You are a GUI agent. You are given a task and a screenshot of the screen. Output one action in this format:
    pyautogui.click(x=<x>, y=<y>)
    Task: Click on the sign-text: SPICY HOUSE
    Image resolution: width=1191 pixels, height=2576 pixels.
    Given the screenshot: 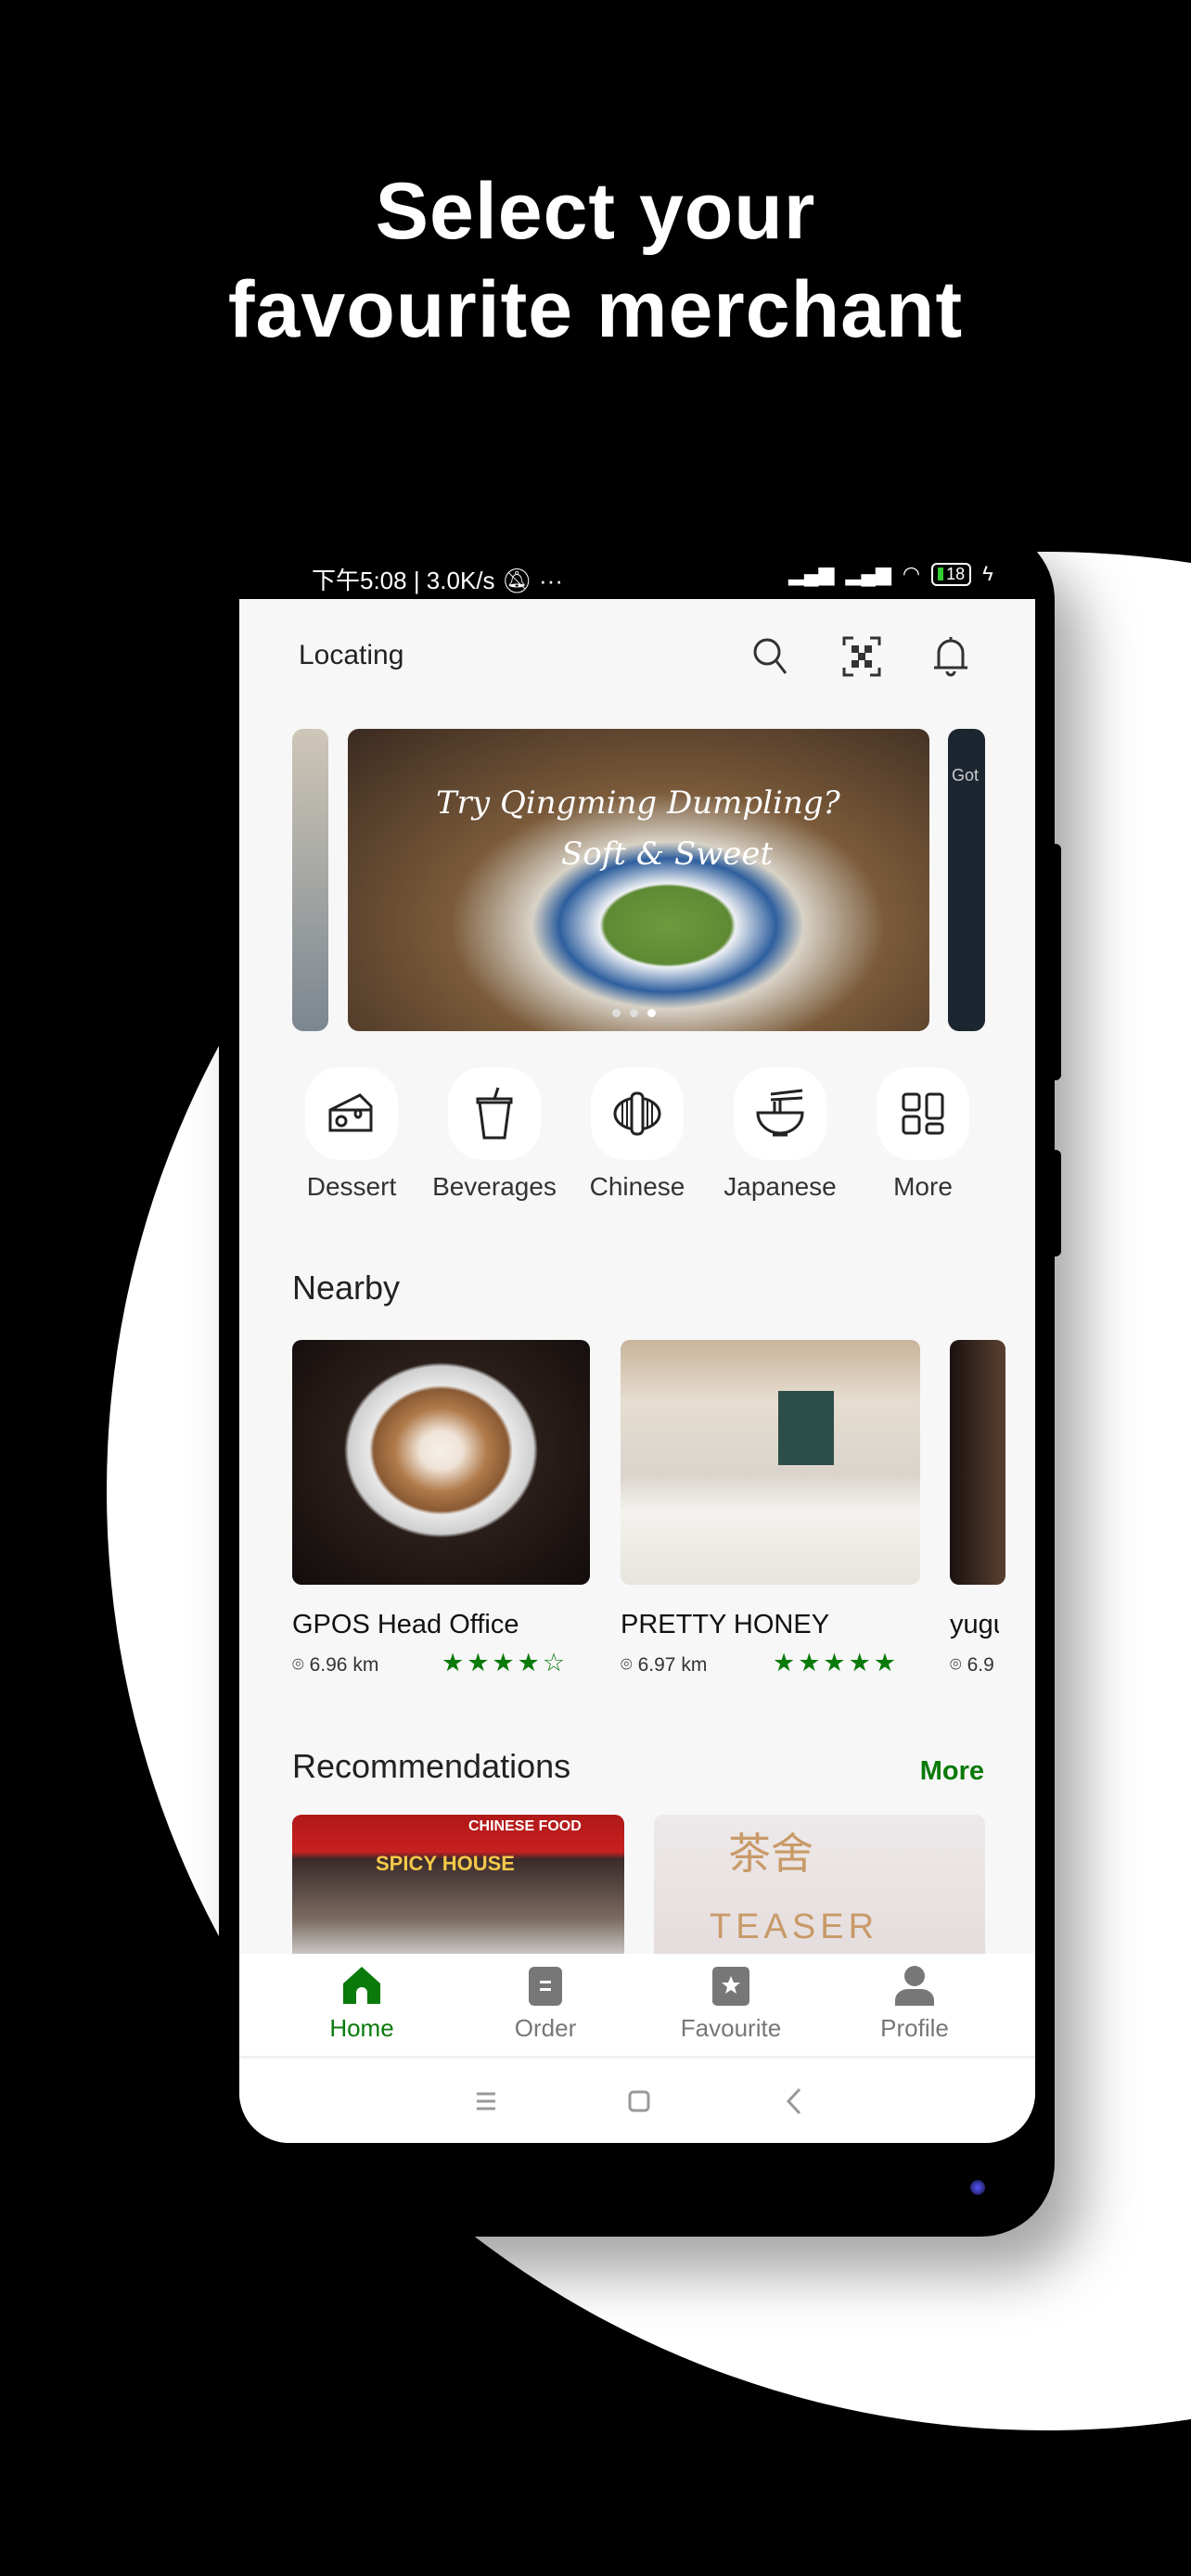 What is the action you would take?
    pyautogui.click(x=445, y=1863)
    